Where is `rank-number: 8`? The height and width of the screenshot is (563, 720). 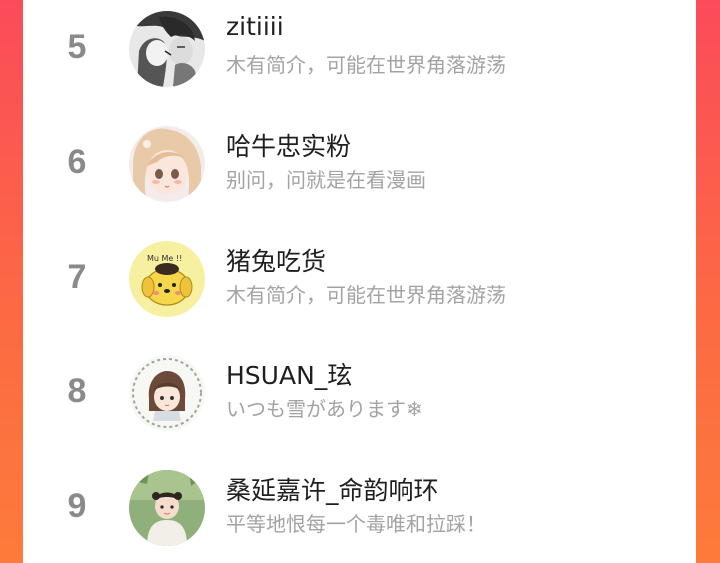 rank-number: 8 is located at coordinates (77, 391).